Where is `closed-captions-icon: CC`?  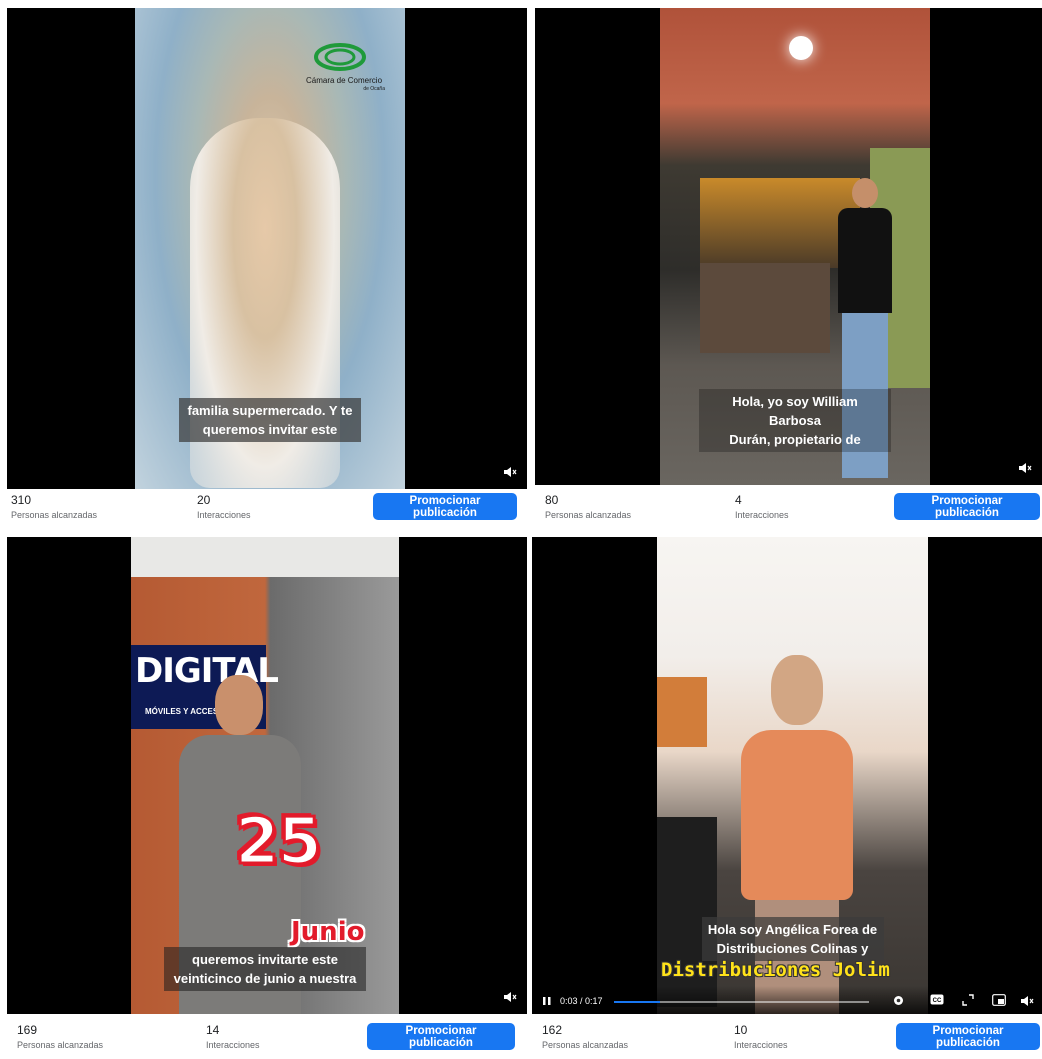 closed-captions-icon: CC is located at coordinates (937, 999).